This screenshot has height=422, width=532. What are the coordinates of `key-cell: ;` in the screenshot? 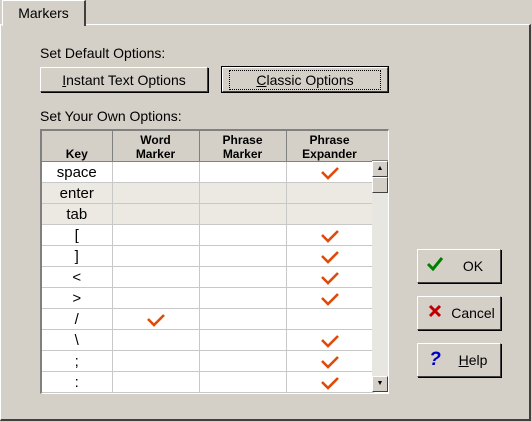 It's located at (77, 361).